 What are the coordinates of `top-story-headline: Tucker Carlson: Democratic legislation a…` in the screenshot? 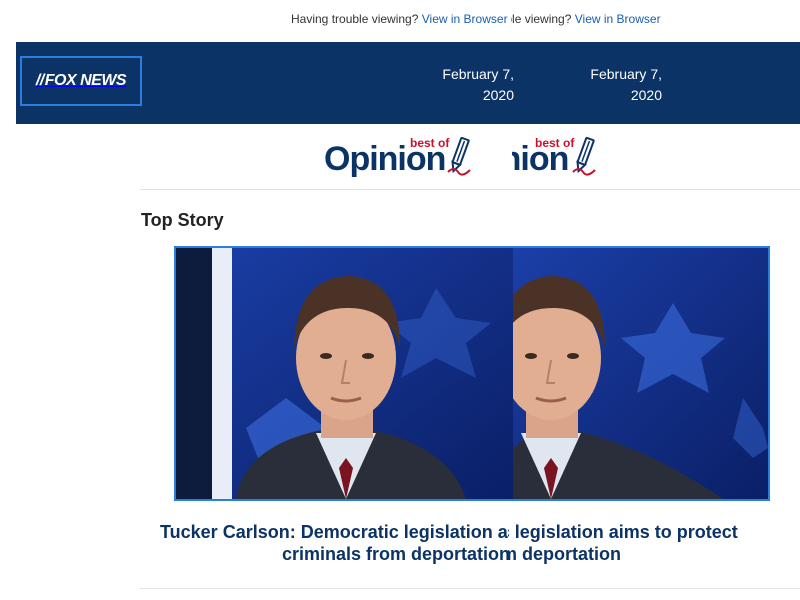 It's located at (400, 544).